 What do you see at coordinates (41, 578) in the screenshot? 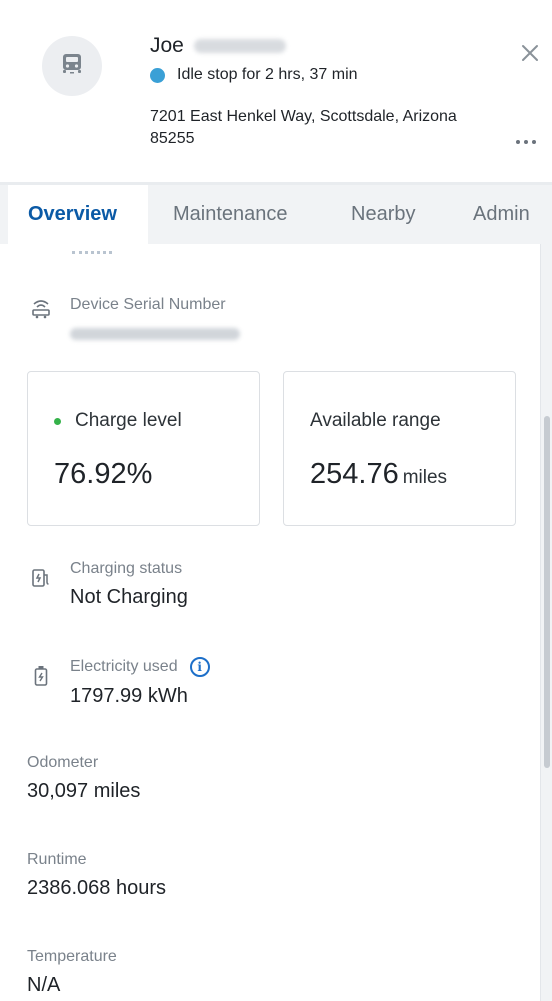
I see `charging-station-icon` at bounding box center [41, 578].